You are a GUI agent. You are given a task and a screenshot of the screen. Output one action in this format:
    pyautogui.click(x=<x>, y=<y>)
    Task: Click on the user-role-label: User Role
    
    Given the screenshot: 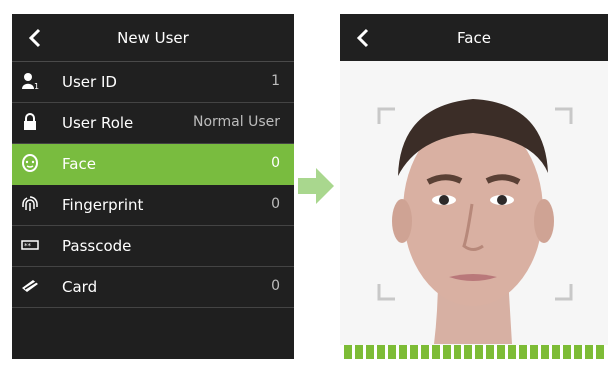 What is the action you would take?
    pyautogui.click(x=98, y=123)
    